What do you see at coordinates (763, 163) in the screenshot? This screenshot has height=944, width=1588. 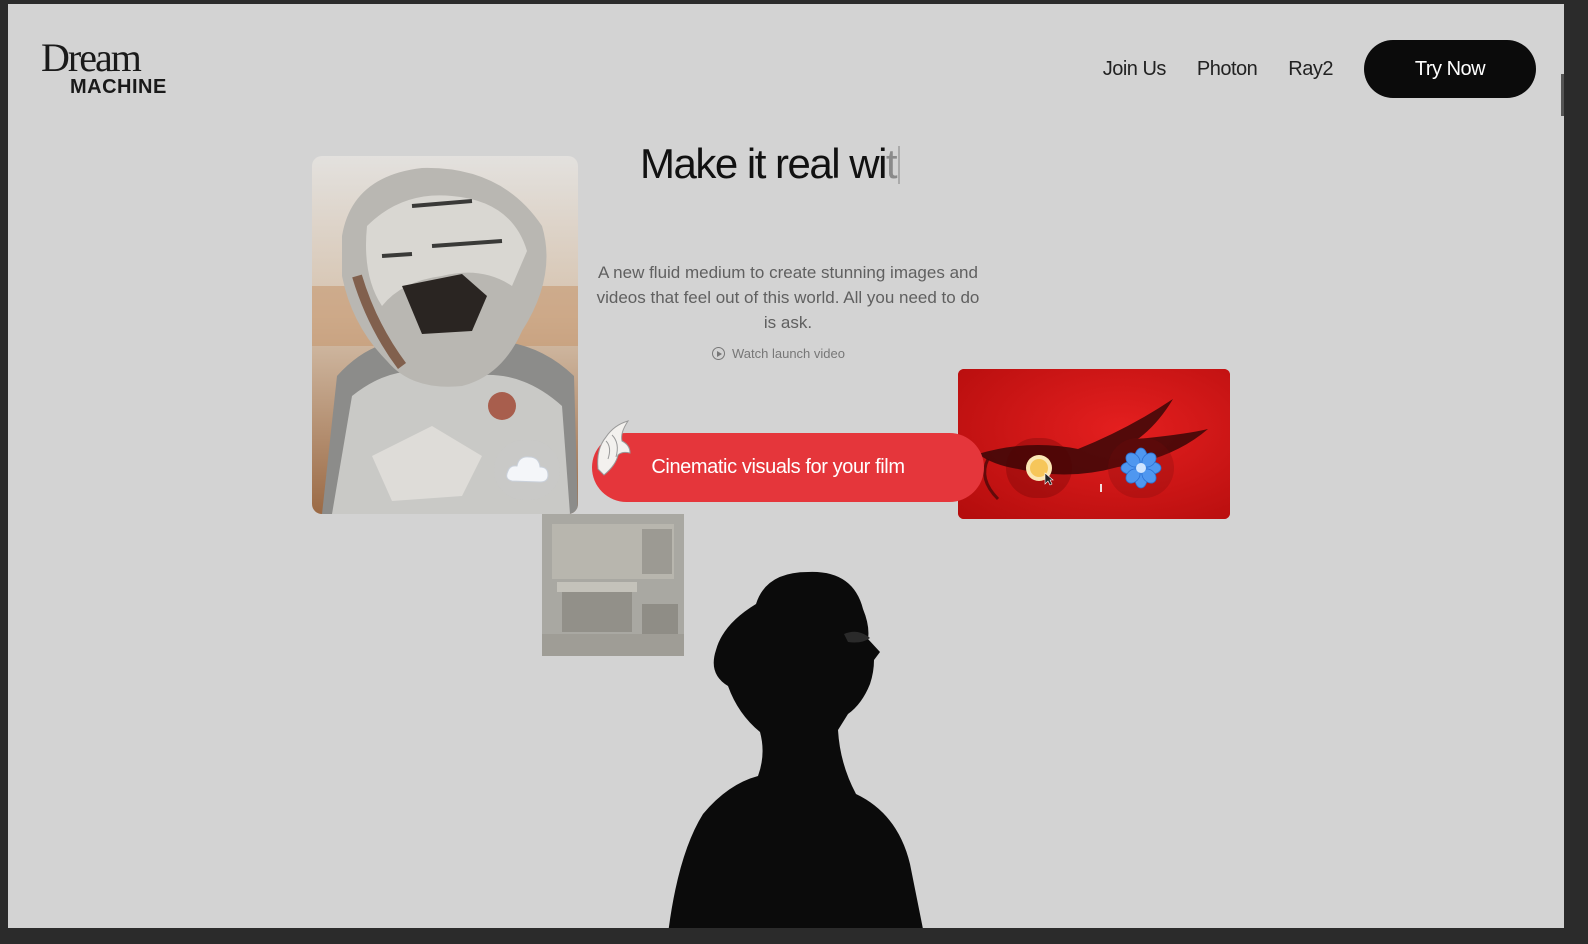 I see `headline-text: Make it real wi` at bounding box center [763, 163].